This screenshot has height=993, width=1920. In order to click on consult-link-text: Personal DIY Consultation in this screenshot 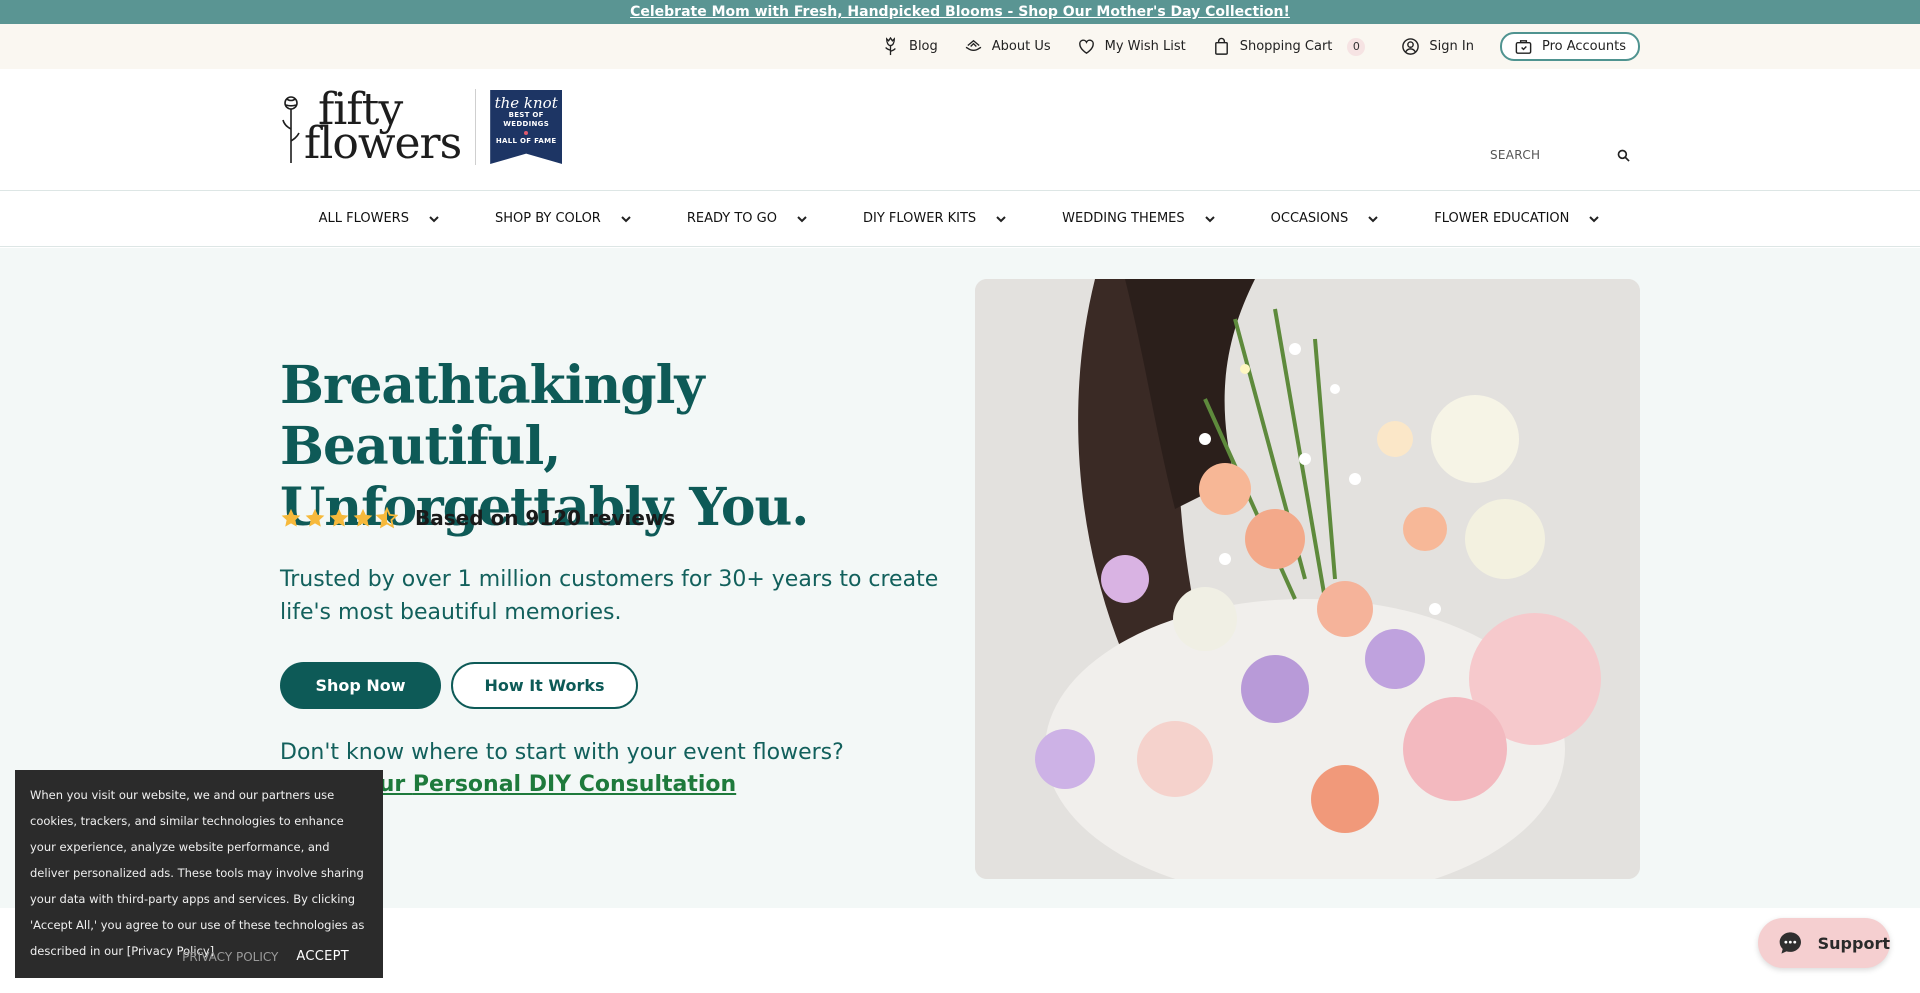, I will do `click(574, 784)`.